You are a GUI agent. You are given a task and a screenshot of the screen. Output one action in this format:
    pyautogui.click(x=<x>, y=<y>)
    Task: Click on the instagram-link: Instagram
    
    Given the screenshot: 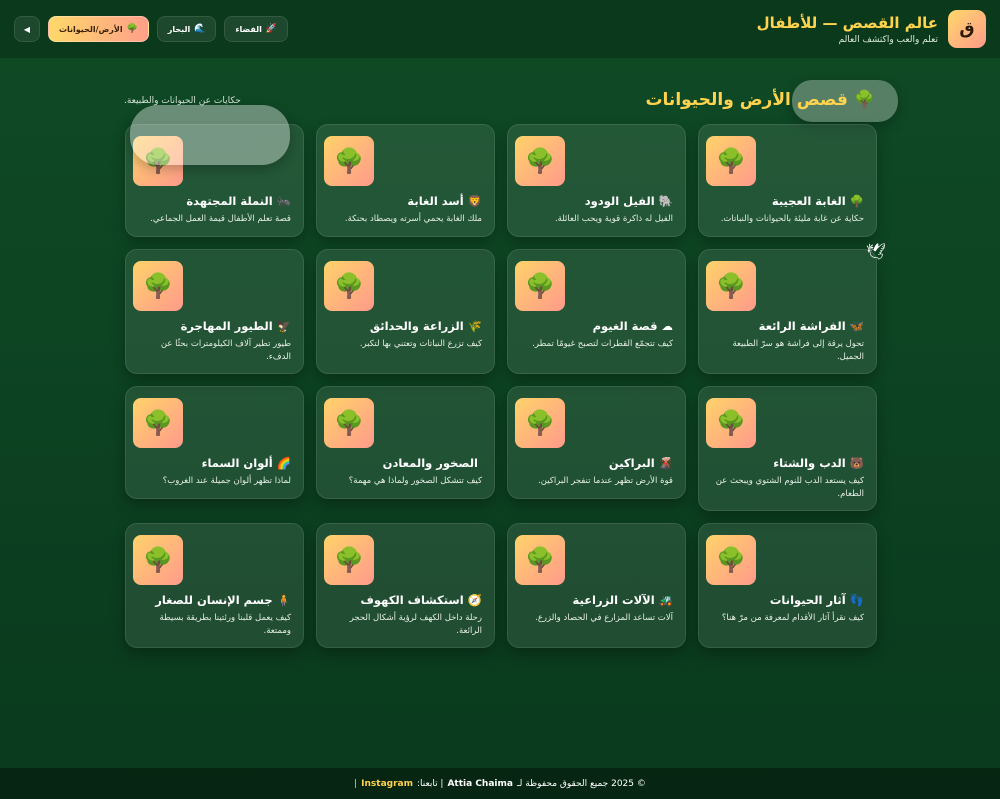 What is the action you would take?
    pyautogui.click(x=387, y=784)
    